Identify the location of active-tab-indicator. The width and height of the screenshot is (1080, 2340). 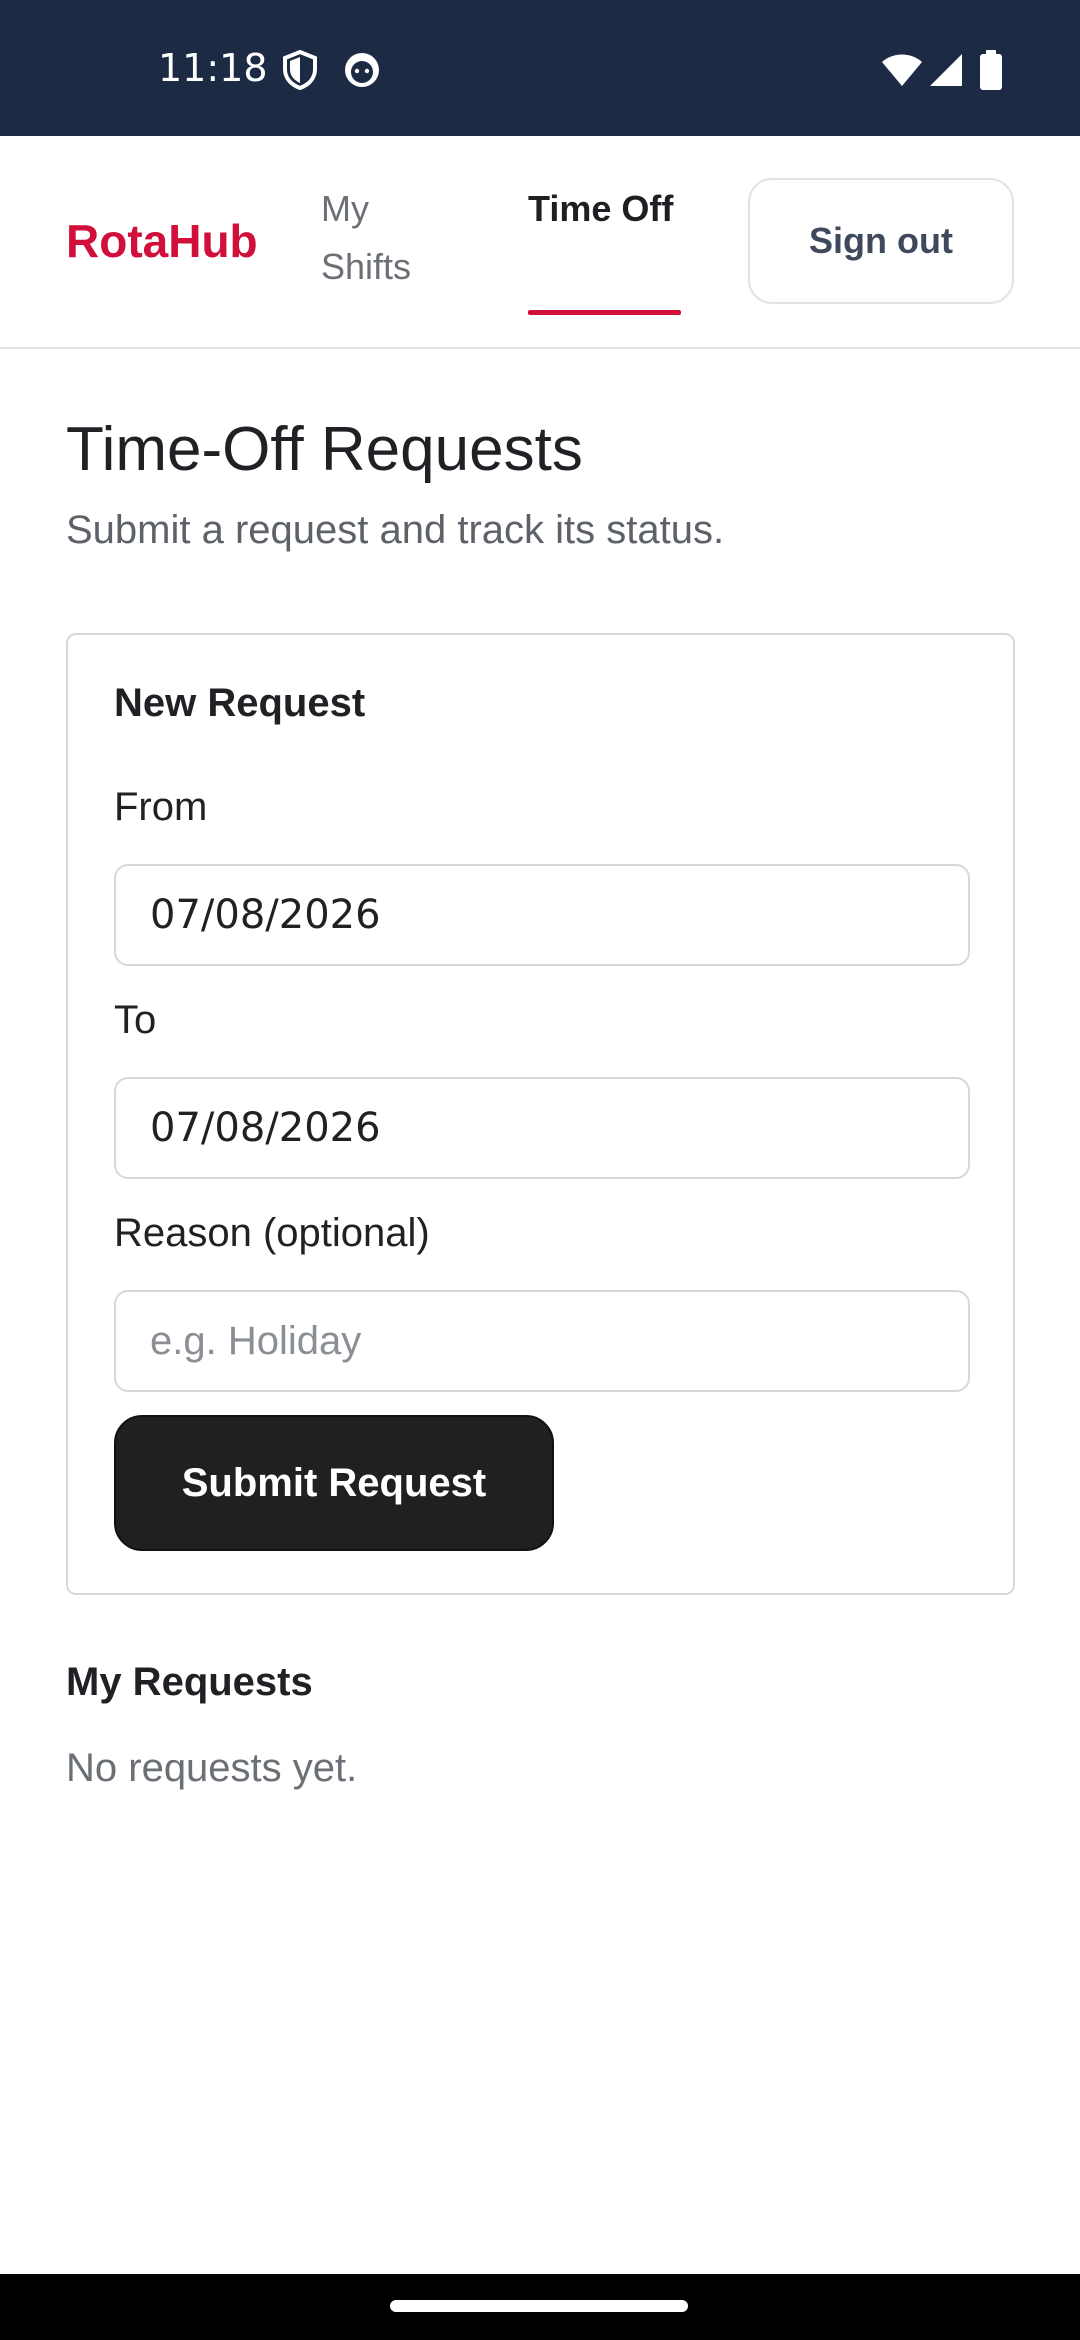
(604, 312).